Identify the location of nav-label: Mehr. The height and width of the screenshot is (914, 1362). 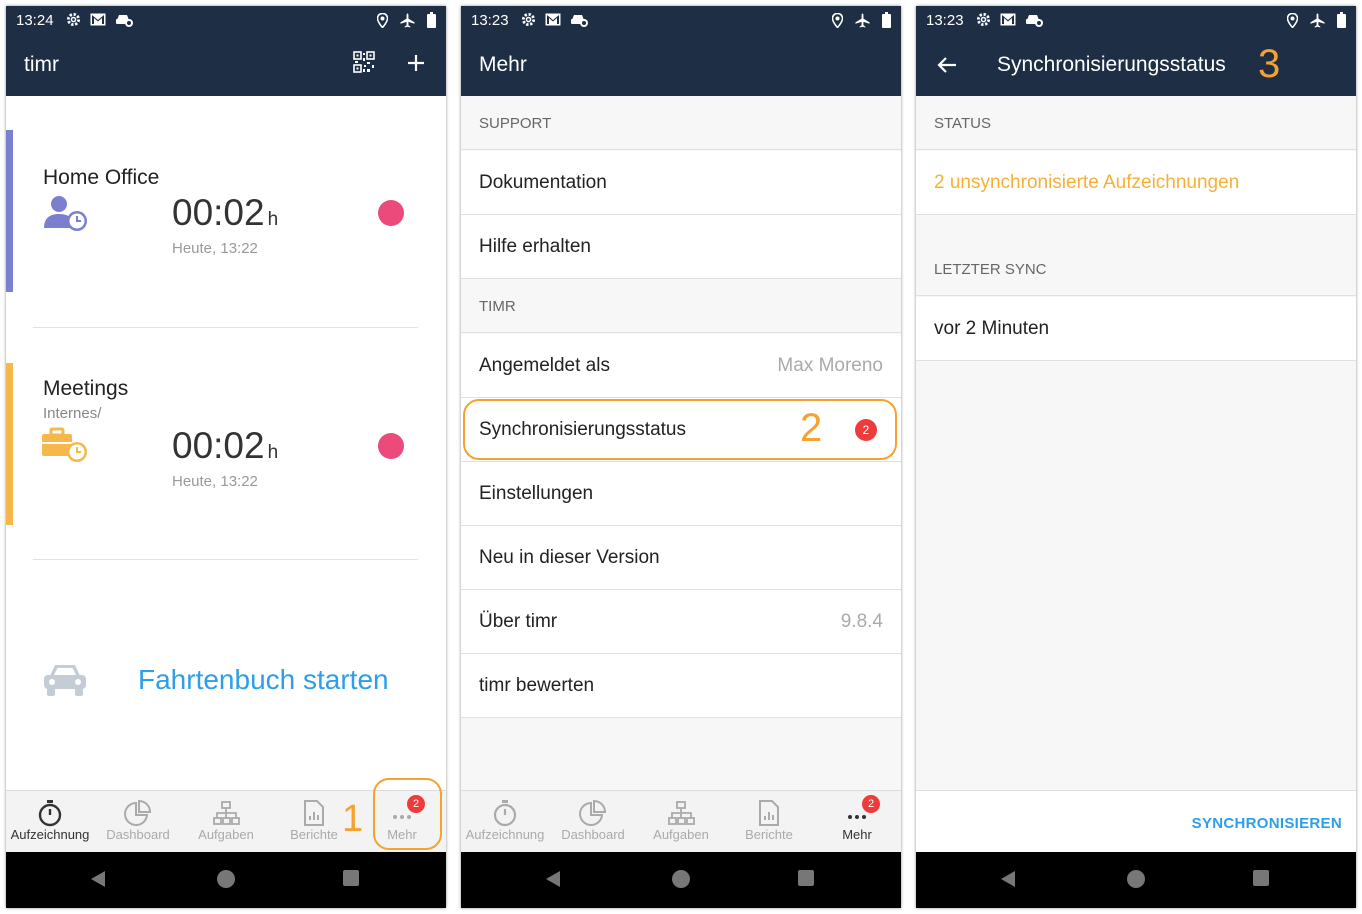
(857, 834).